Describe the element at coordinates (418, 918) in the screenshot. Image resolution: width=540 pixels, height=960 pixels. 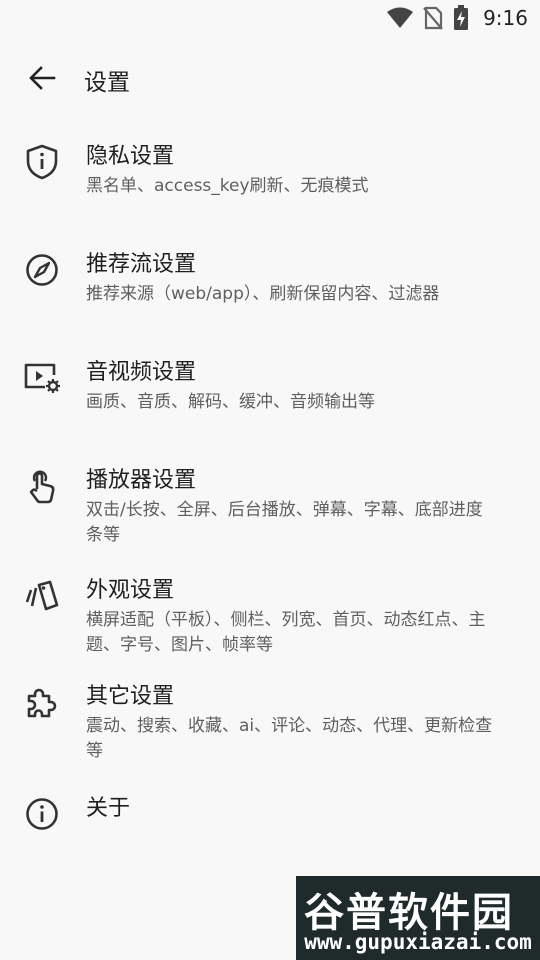
I see `watermark-logo: 谷普软件园 www.gupuxiazai.com` at that location.